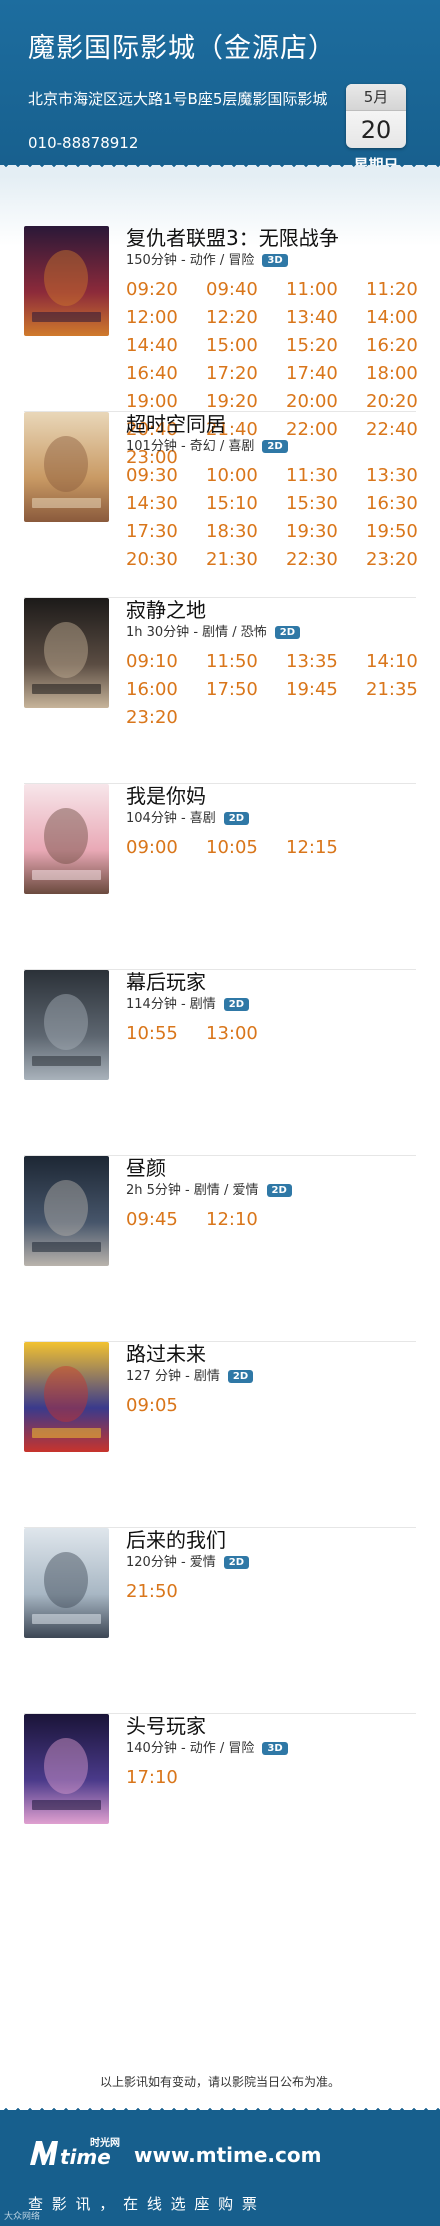 The image size is (440, 2226). What do you see at coordinates (271, 1168) in the screenshot?
I see `film-title: 昼颜` at bounding box center [271, 1168].